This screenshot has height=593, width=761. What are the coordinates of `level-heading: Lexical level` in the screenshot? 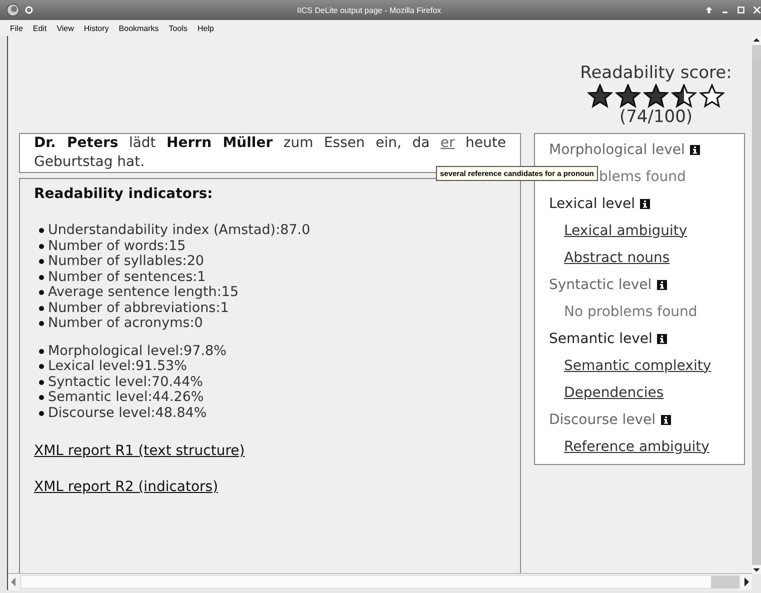 It's located at (592, 204).